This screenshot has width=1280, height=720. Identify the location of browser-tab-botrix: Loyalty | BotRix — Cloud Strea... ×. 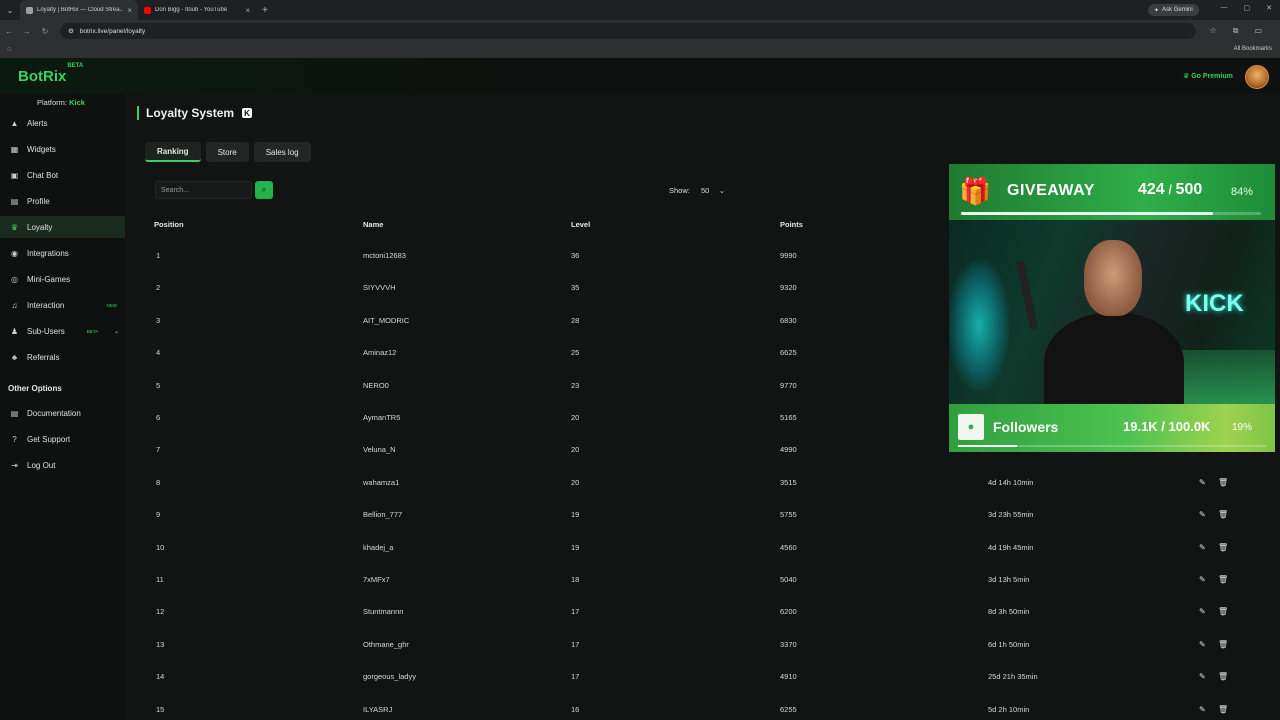
(79, 10).